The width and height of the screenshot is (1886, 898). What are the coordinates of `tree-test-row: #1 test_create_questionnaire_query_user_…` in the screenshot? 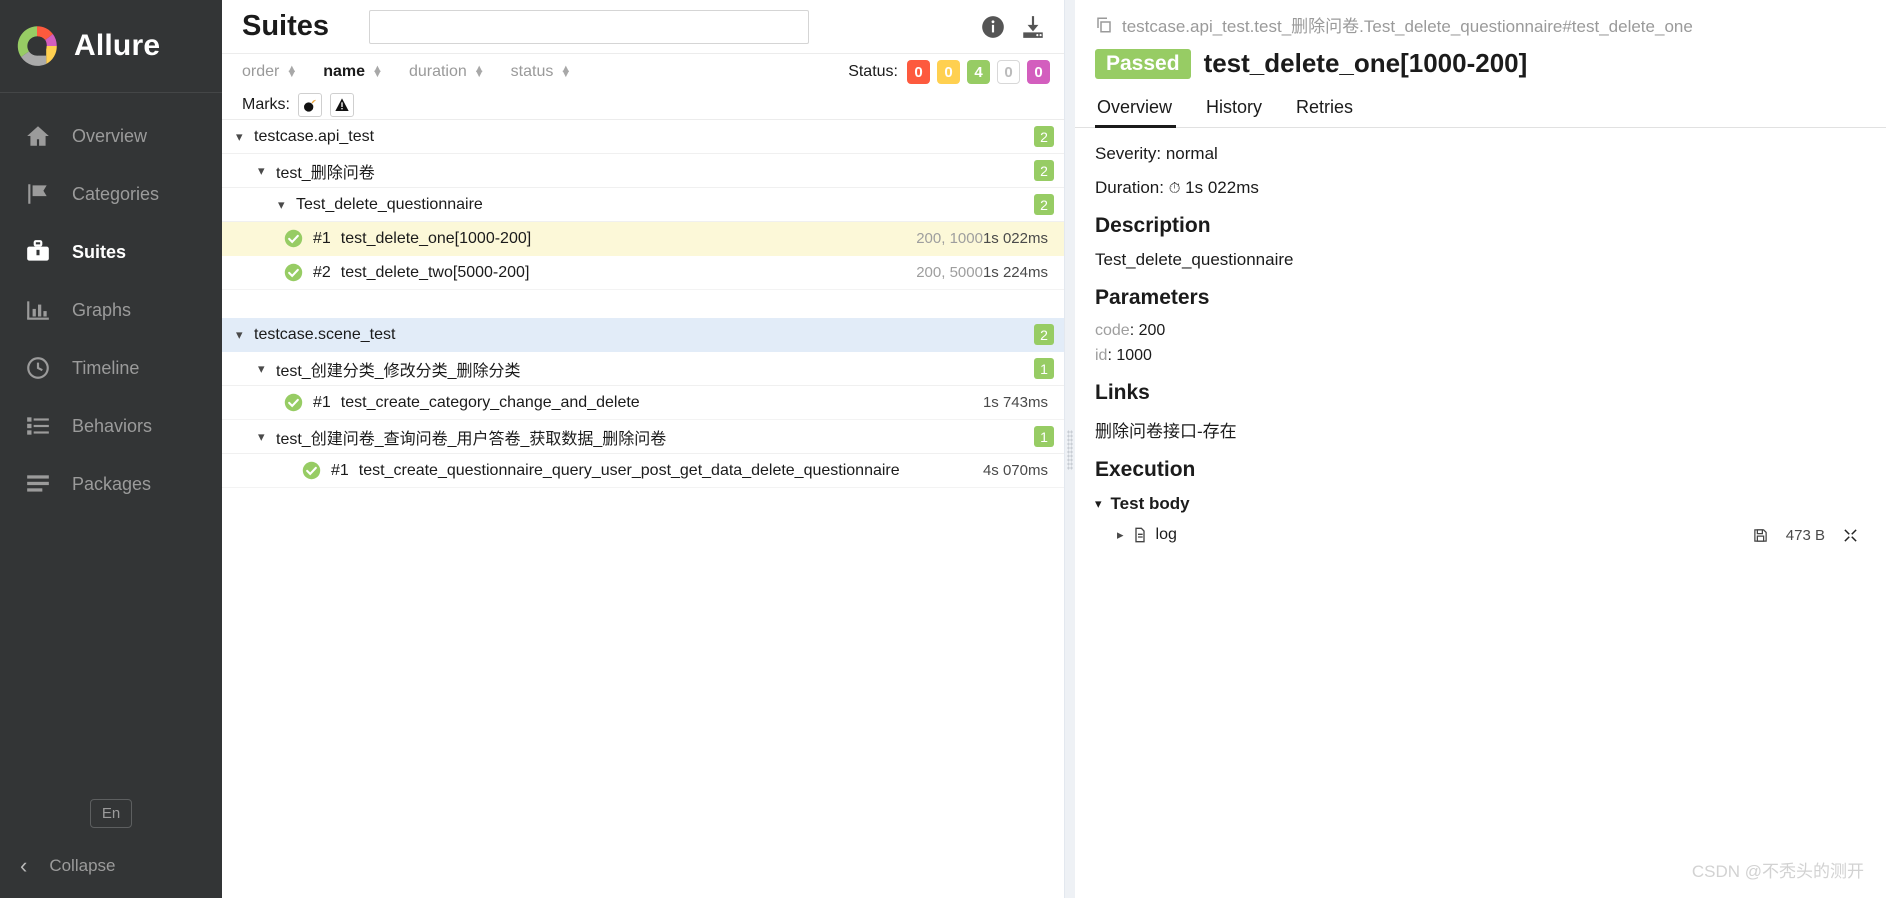 It's located at (643, 471).